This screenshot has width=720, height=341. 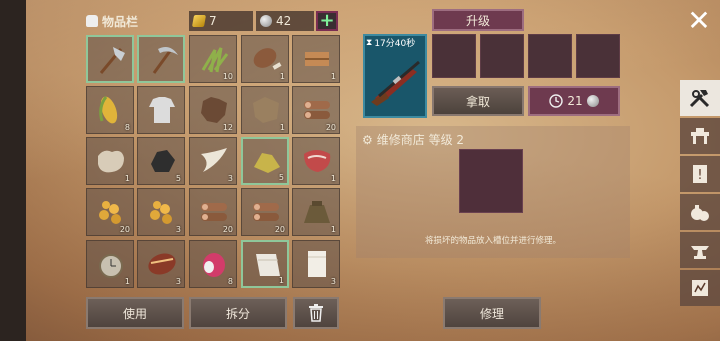 I want to click on upgrade-tab-label: 升级, so click(x=477, y=20).